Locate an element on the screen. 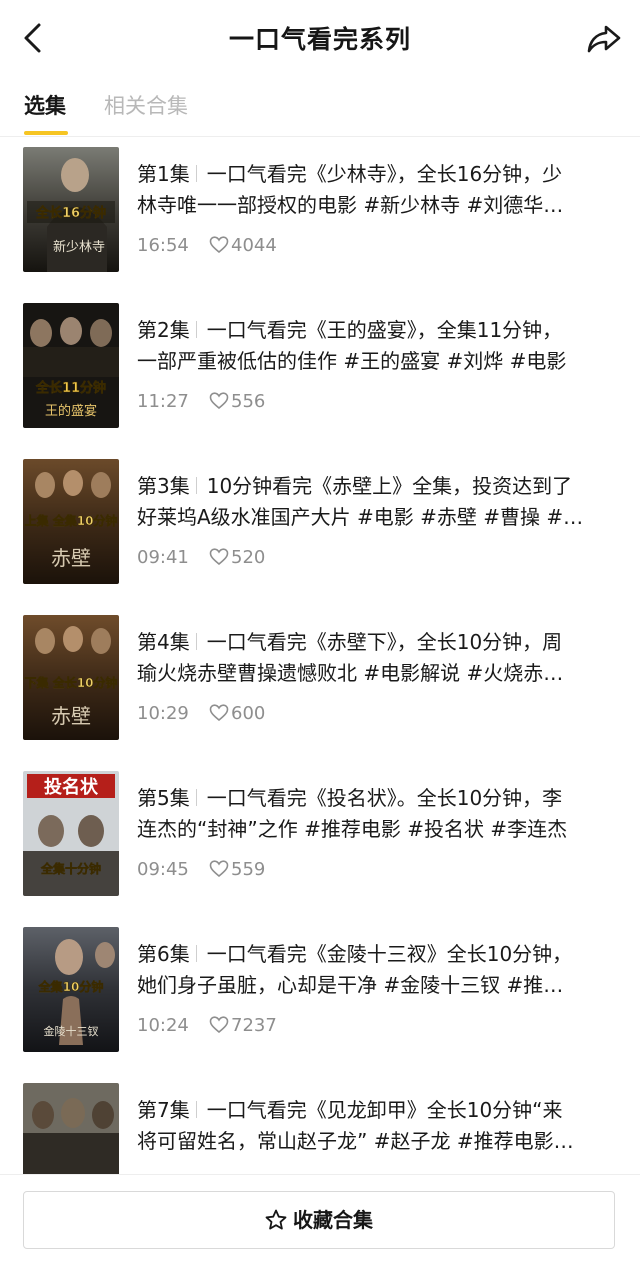 This screenshot has width=640, height=1261. collect-collection-button: 收藏合集 is located at coordinates (319, 1220).